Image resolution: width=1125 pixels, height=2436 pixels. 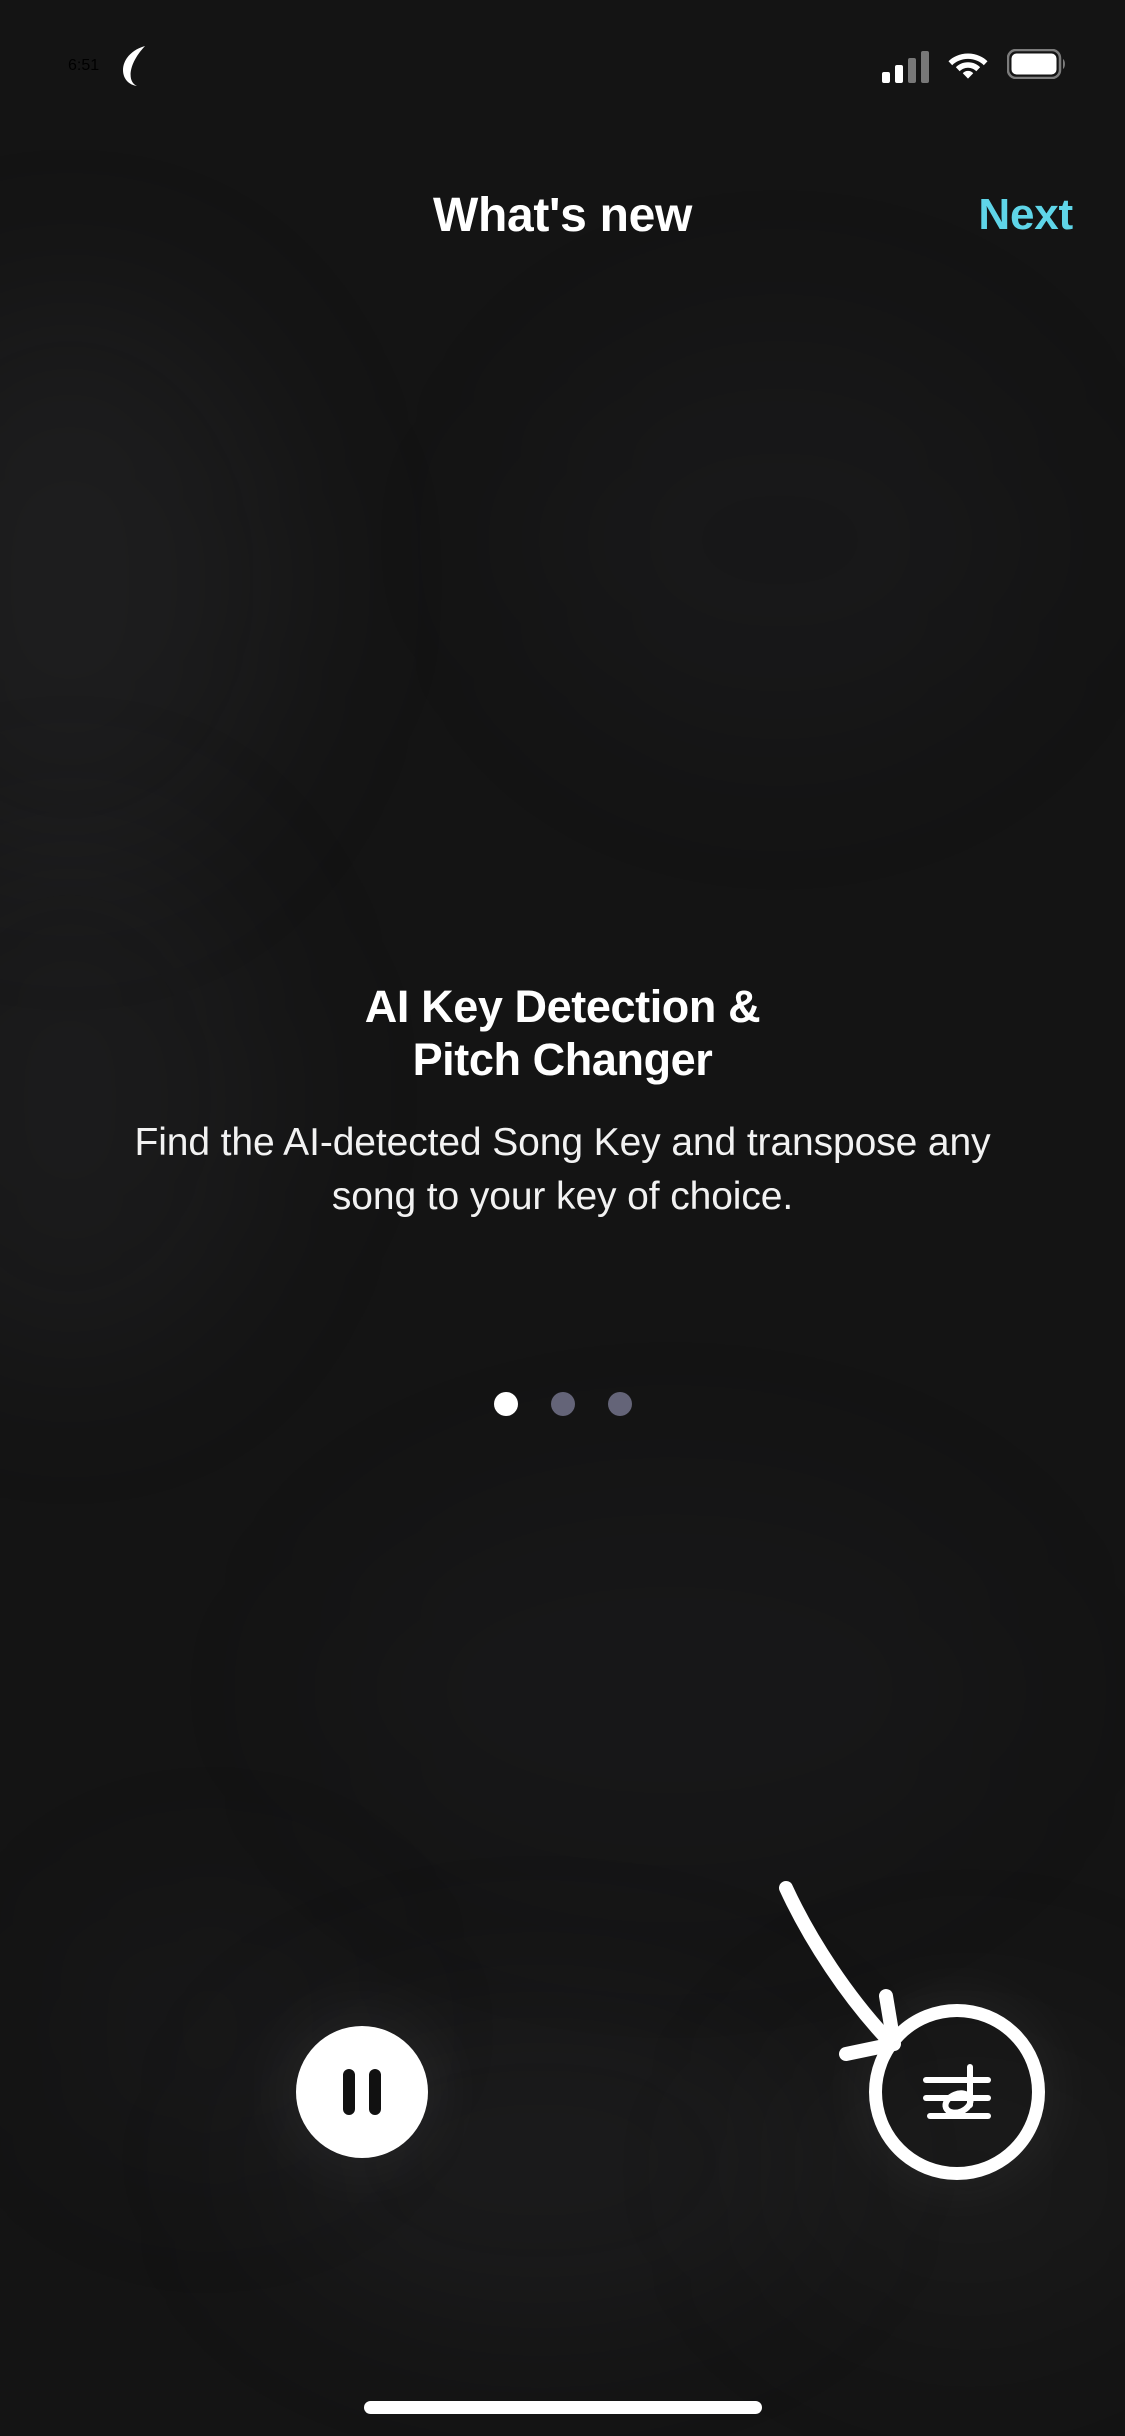 What do you see at coordinates (1036, 66) in the screenshot?
I see `battery-full-icon` at bounding box center [1036, 66].